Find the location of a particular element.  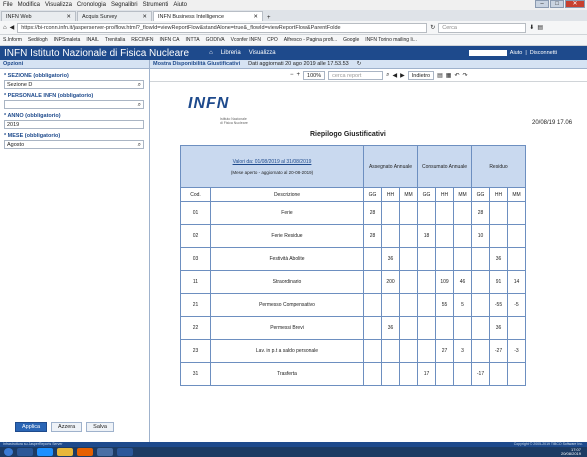

maximize-button: □ is located at coordinates (557, 4).